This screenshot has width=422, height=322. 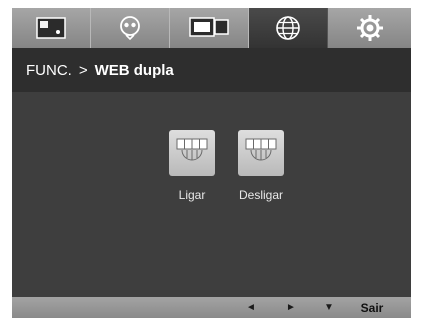 I want to click on page-title: WEB dupla, so click(x=134, y=70).